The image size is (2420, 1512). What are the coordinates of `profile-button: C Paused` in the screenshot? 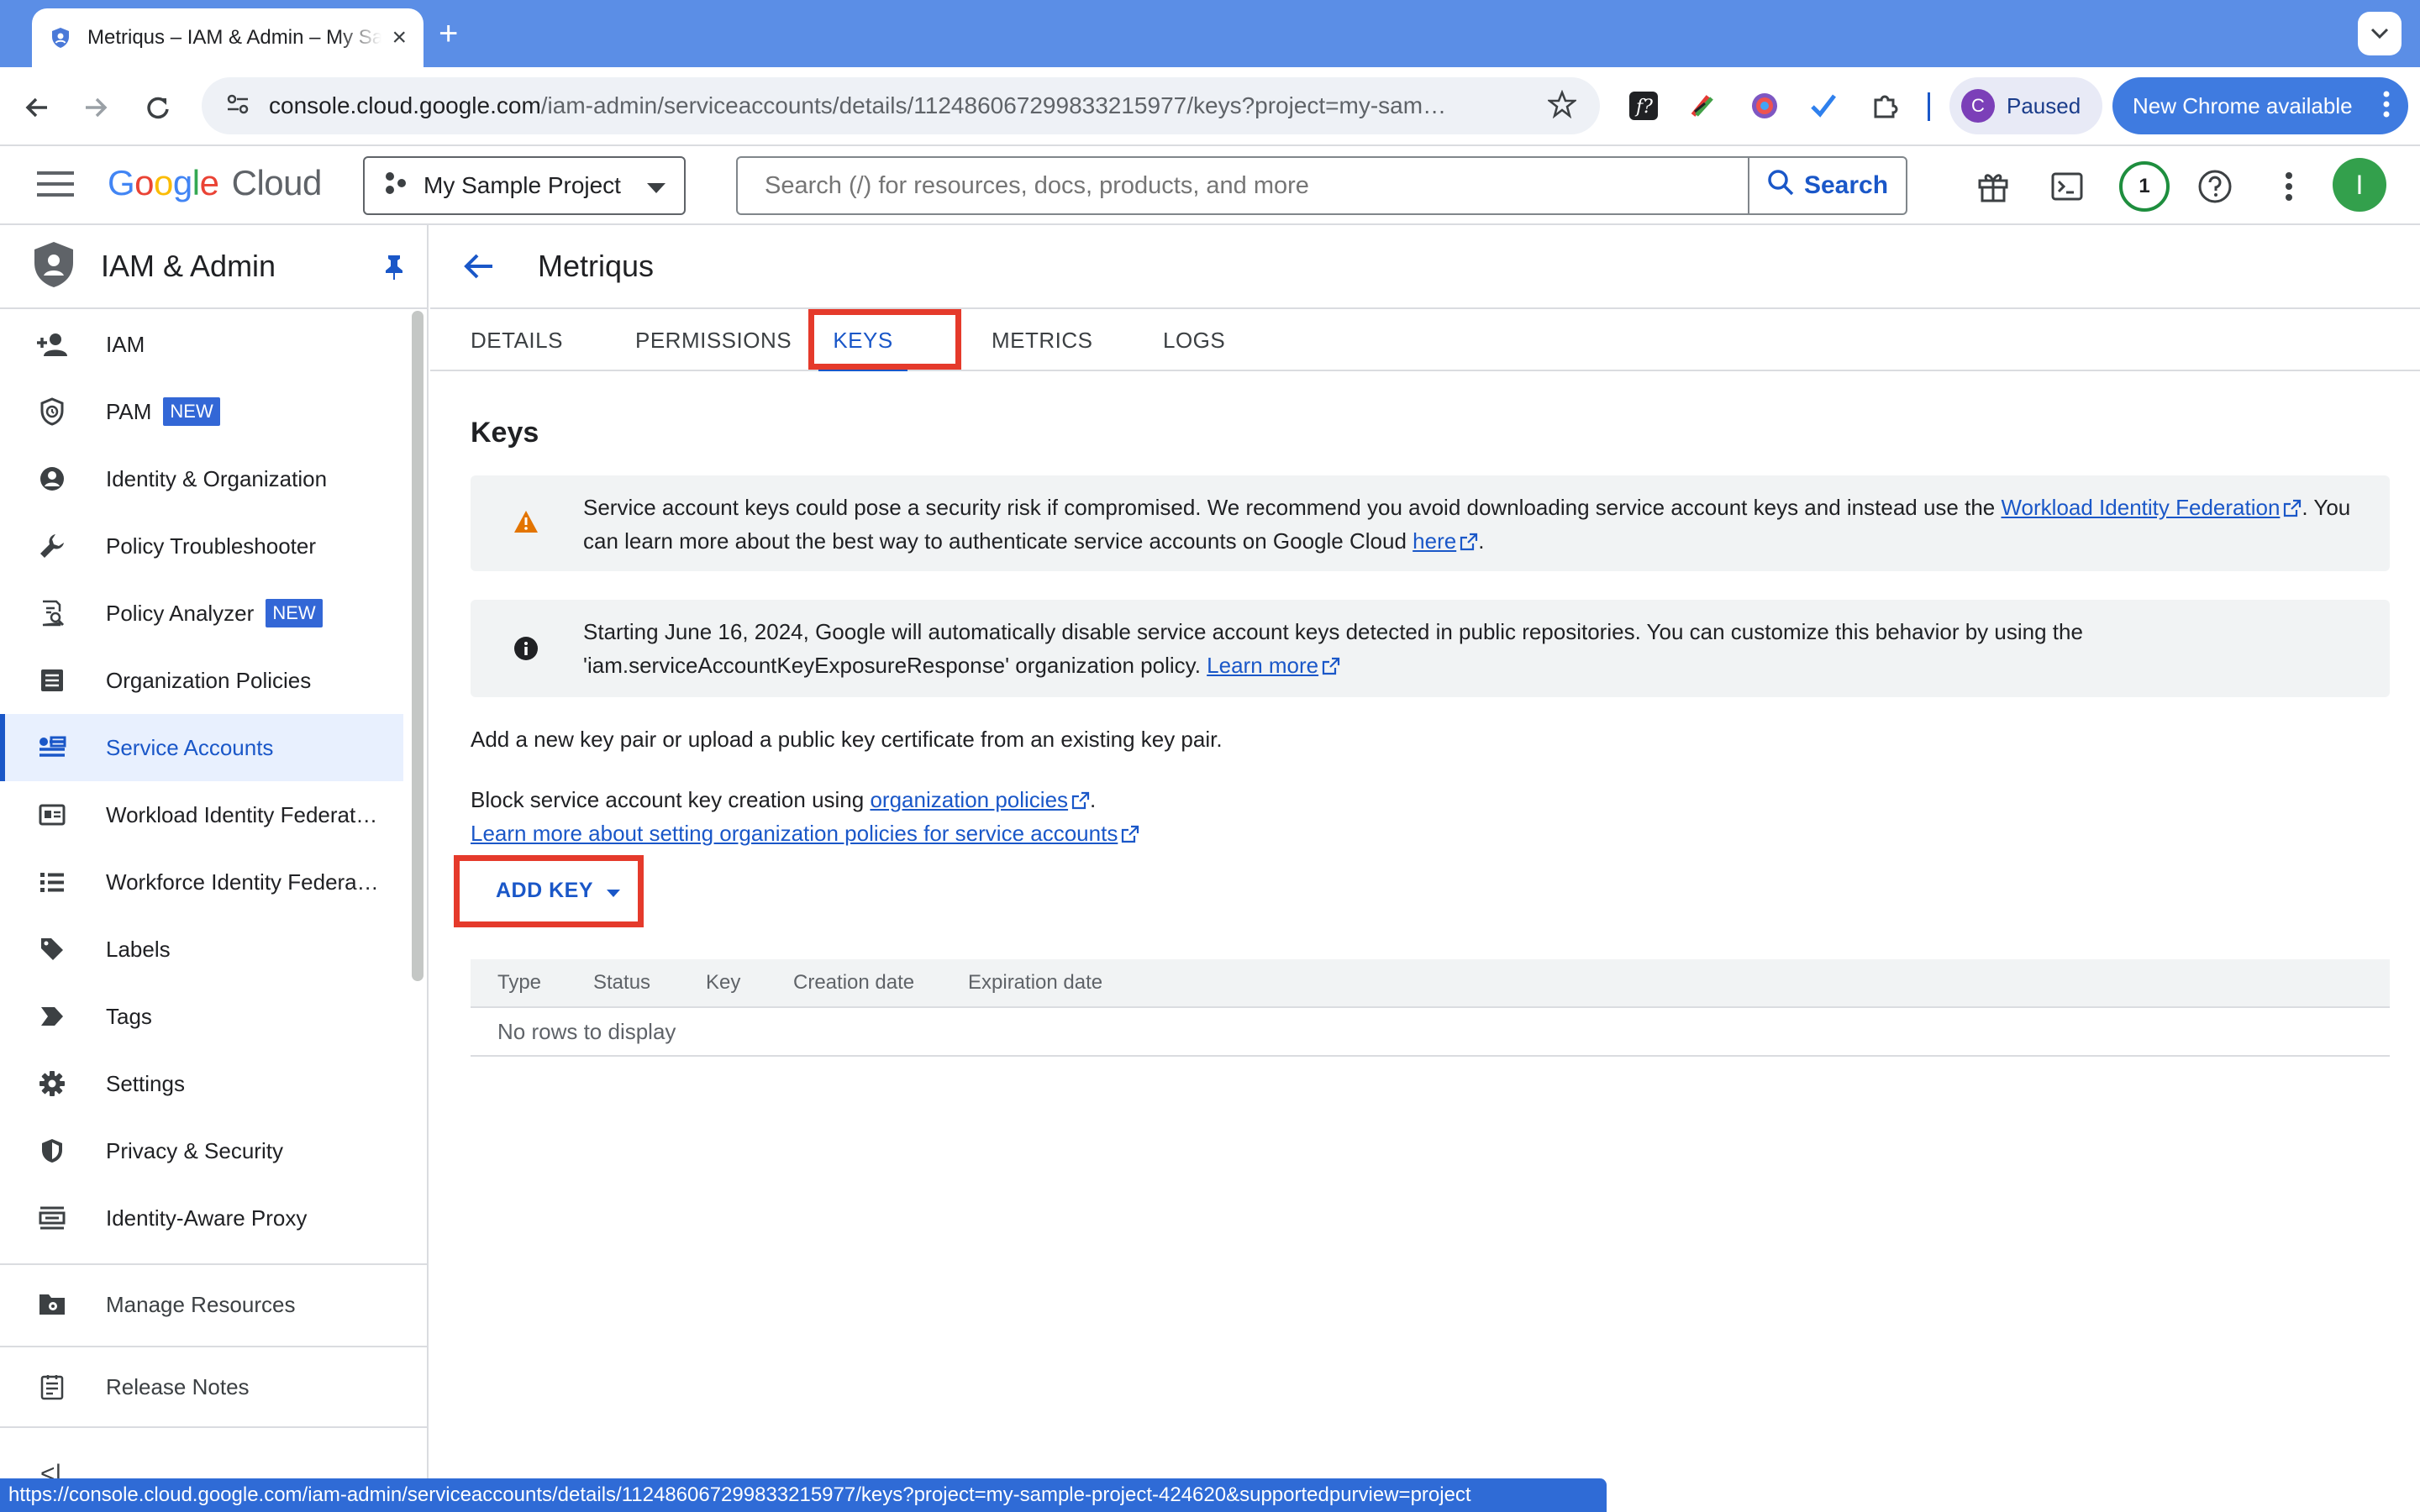 It's located at (2026, 105).